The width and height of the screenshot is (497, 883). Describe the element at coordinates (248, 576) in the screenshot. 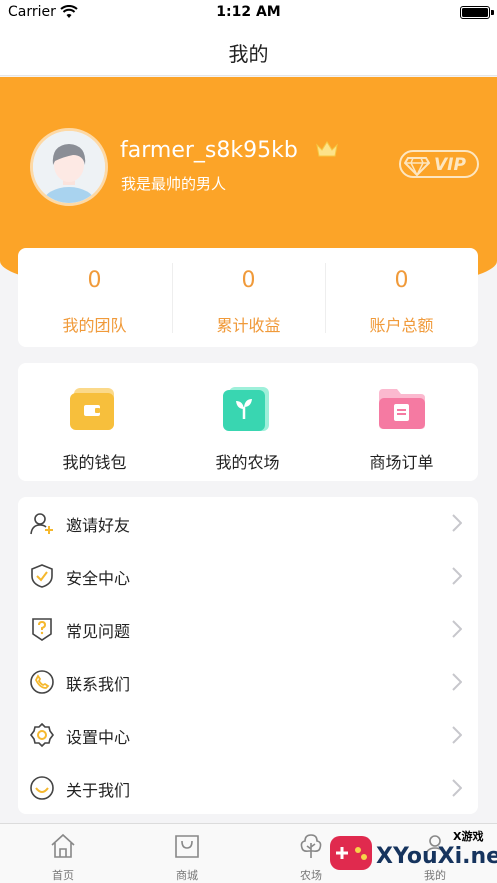

I see `menu-item-security-center: 安全中心` at that location.